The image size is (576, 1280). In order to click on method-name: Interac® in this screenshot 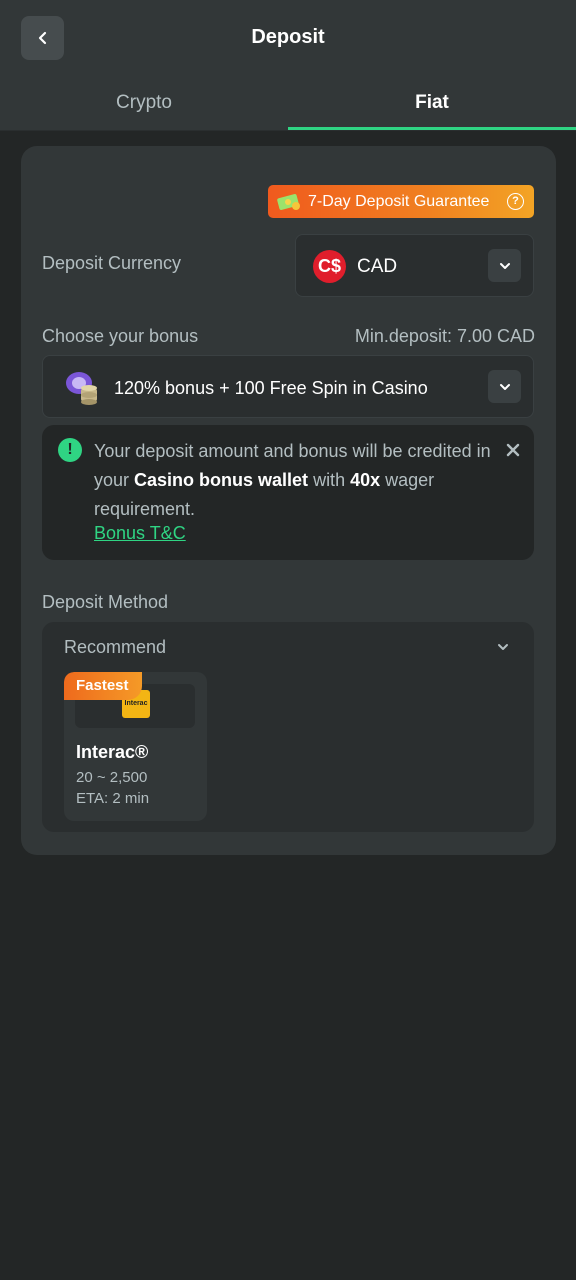, I will do `click(112, 752)`.